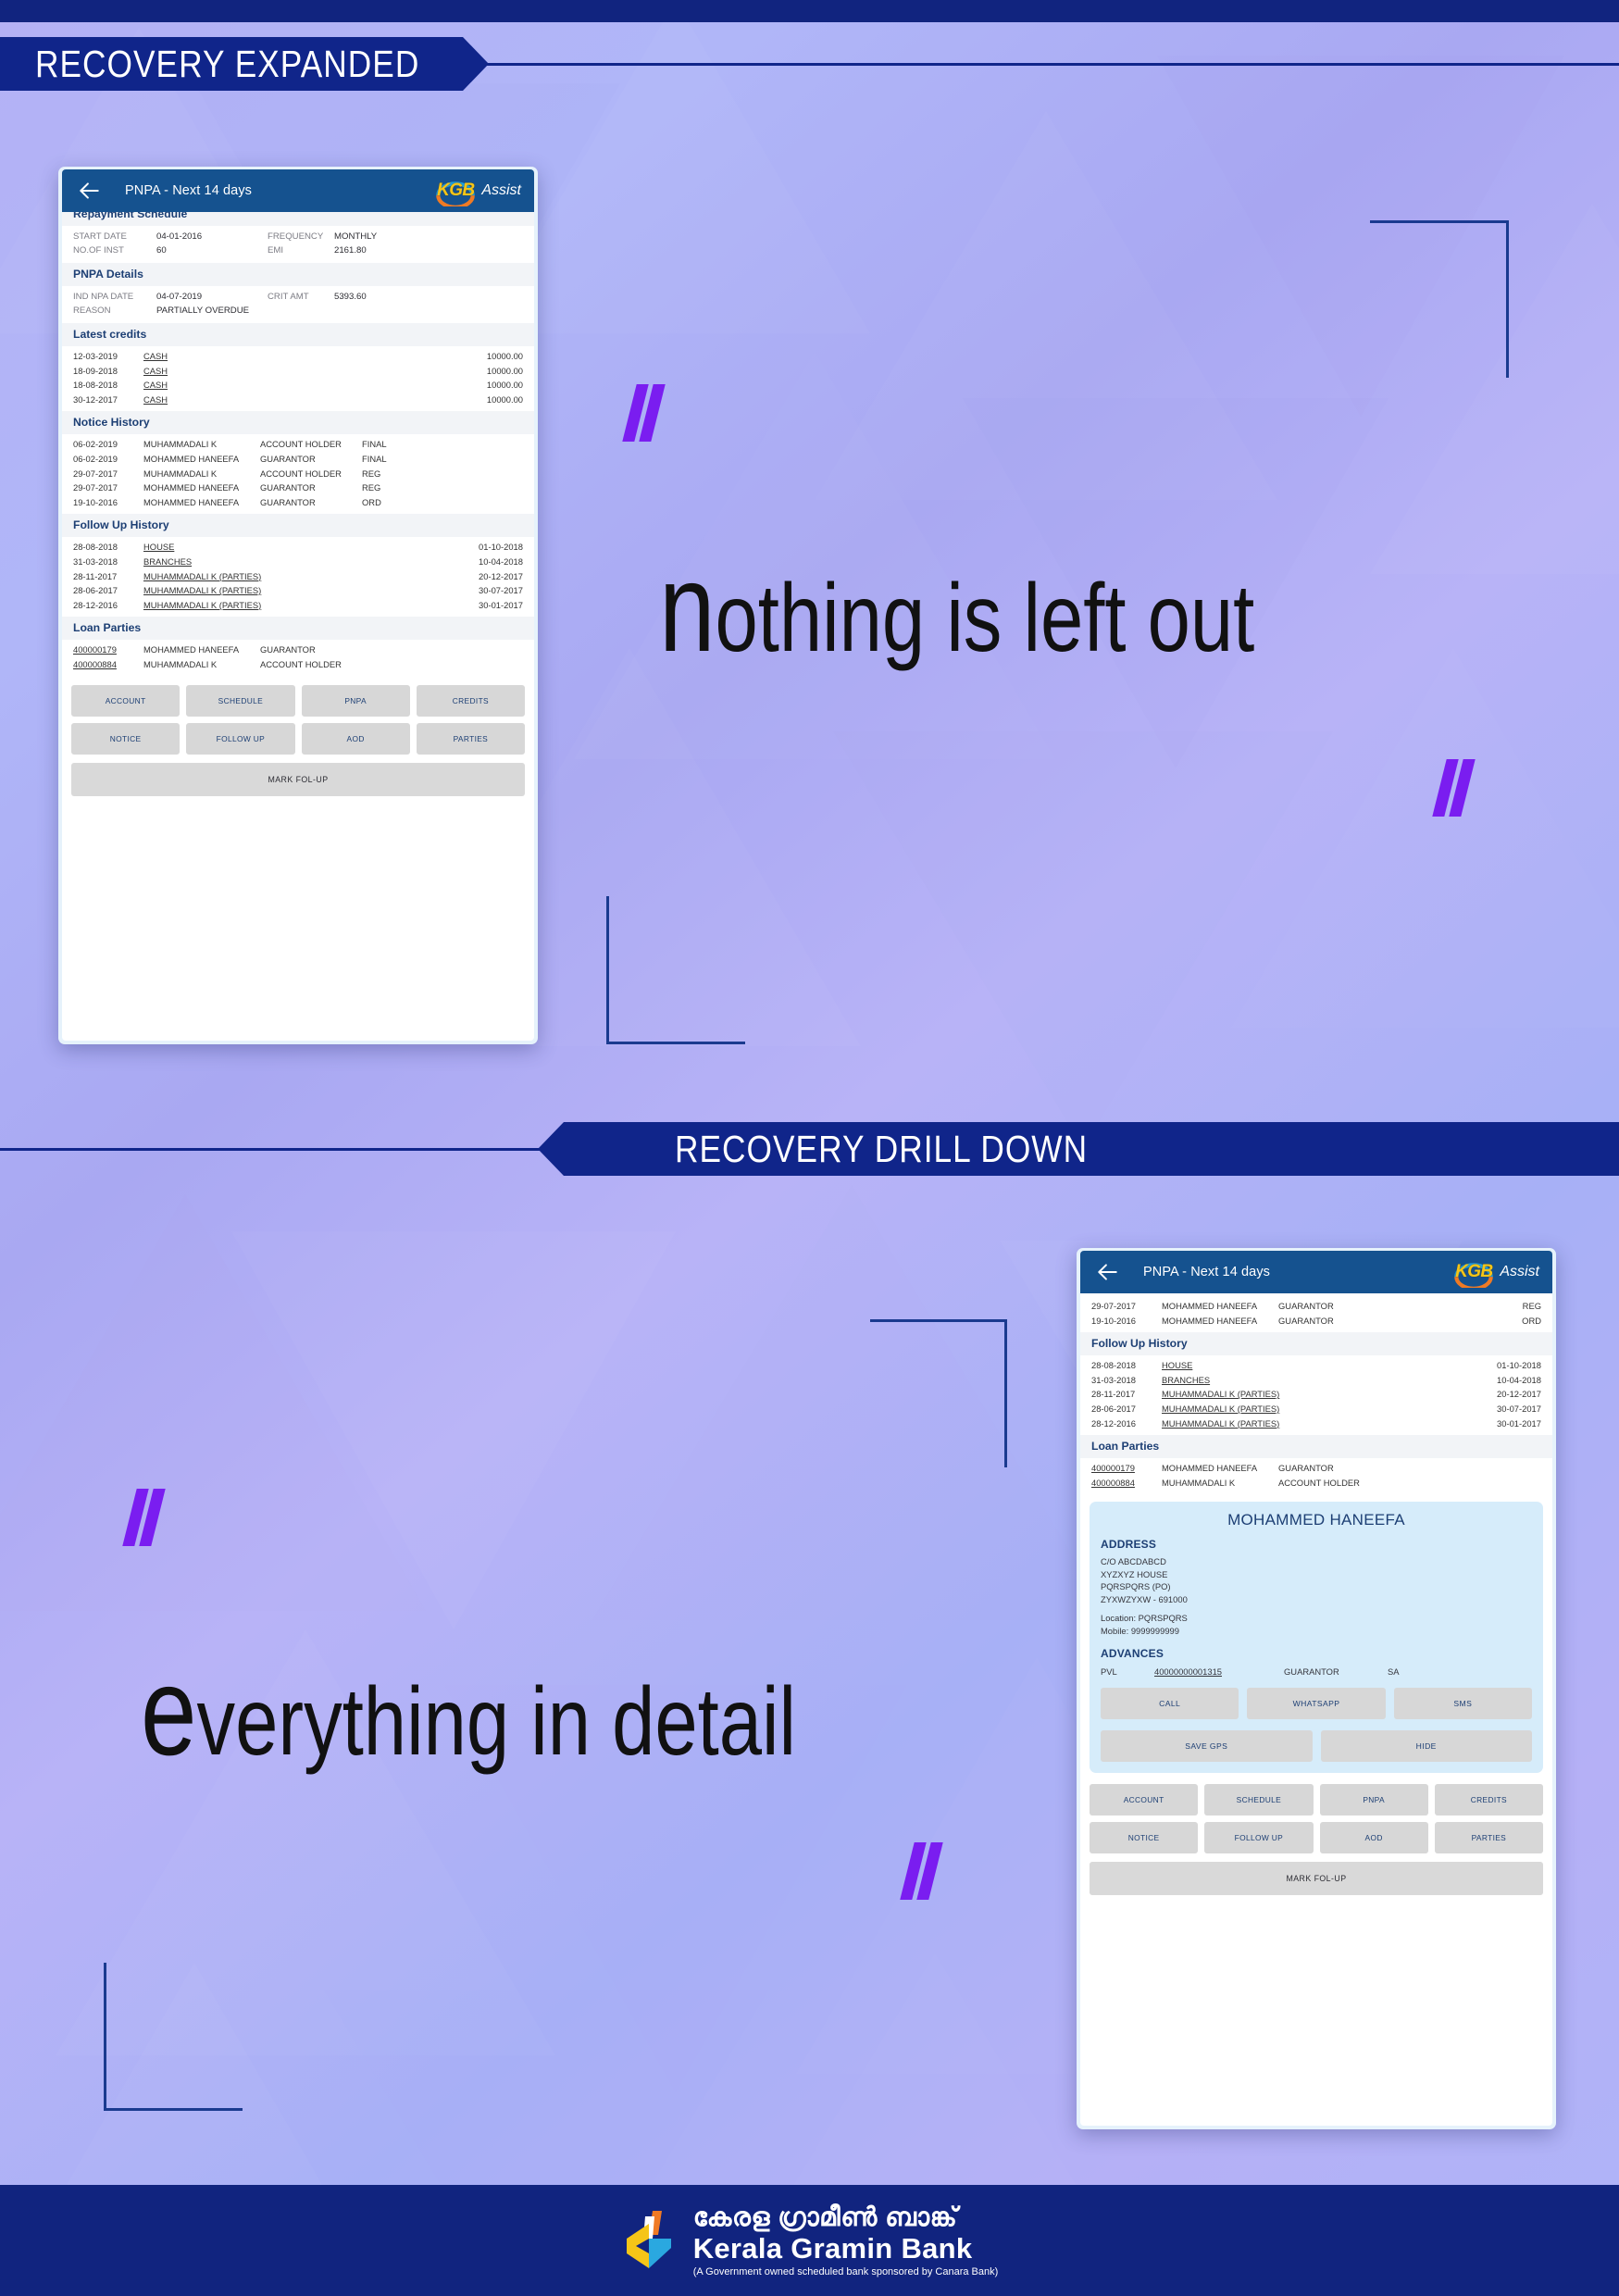  I want to click on notice-date: 19-10-2016, so click(96, 501).